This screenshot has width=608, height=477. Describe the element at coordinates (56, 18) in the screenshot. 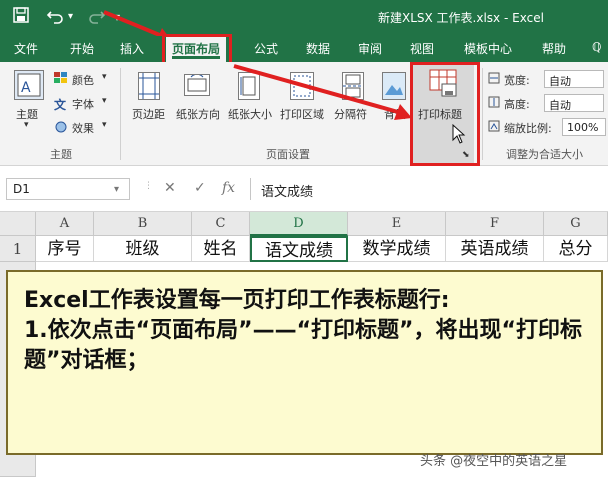

I see `undo-icon` at that location.